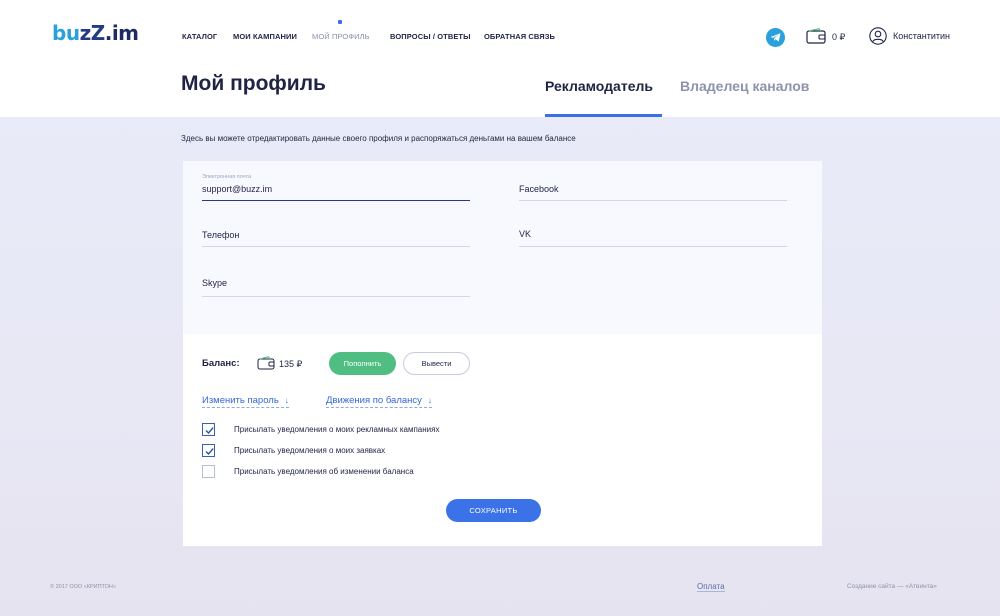 The width and height of the screenshot is (1000, 616). Describe the element at coordinates (341, 36) in the screenshot. I see `nav-item-profile: Мой профиль` at that location.